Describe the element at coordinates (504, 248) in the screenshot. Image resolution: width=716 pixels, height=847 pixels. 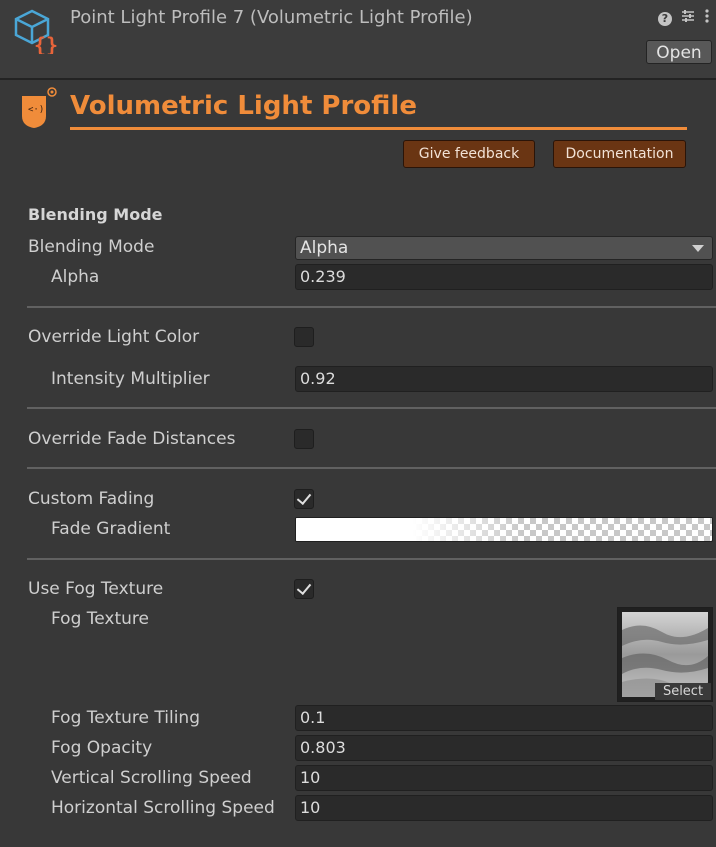
I see `blending-mode-dropdown: Alpha` at that location.